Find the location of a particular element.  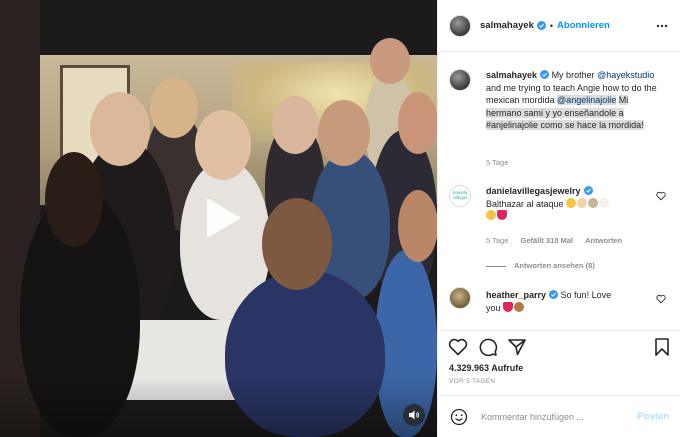

more-icon is located at coordinates (662, 26).